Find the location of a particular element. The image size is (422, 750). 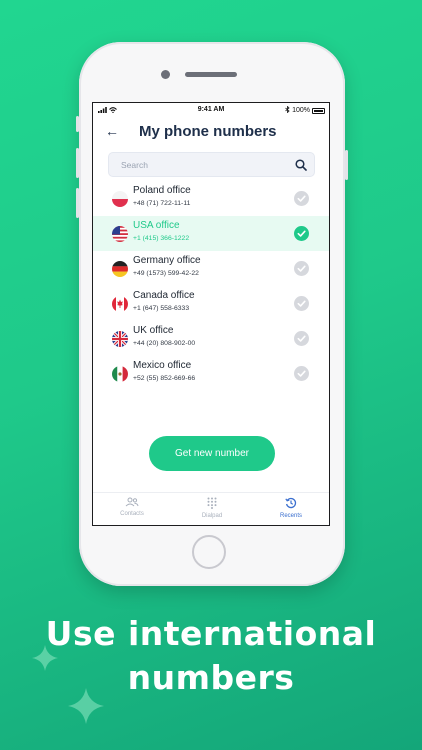

search-input: Search is located at coordinates (211, 164).